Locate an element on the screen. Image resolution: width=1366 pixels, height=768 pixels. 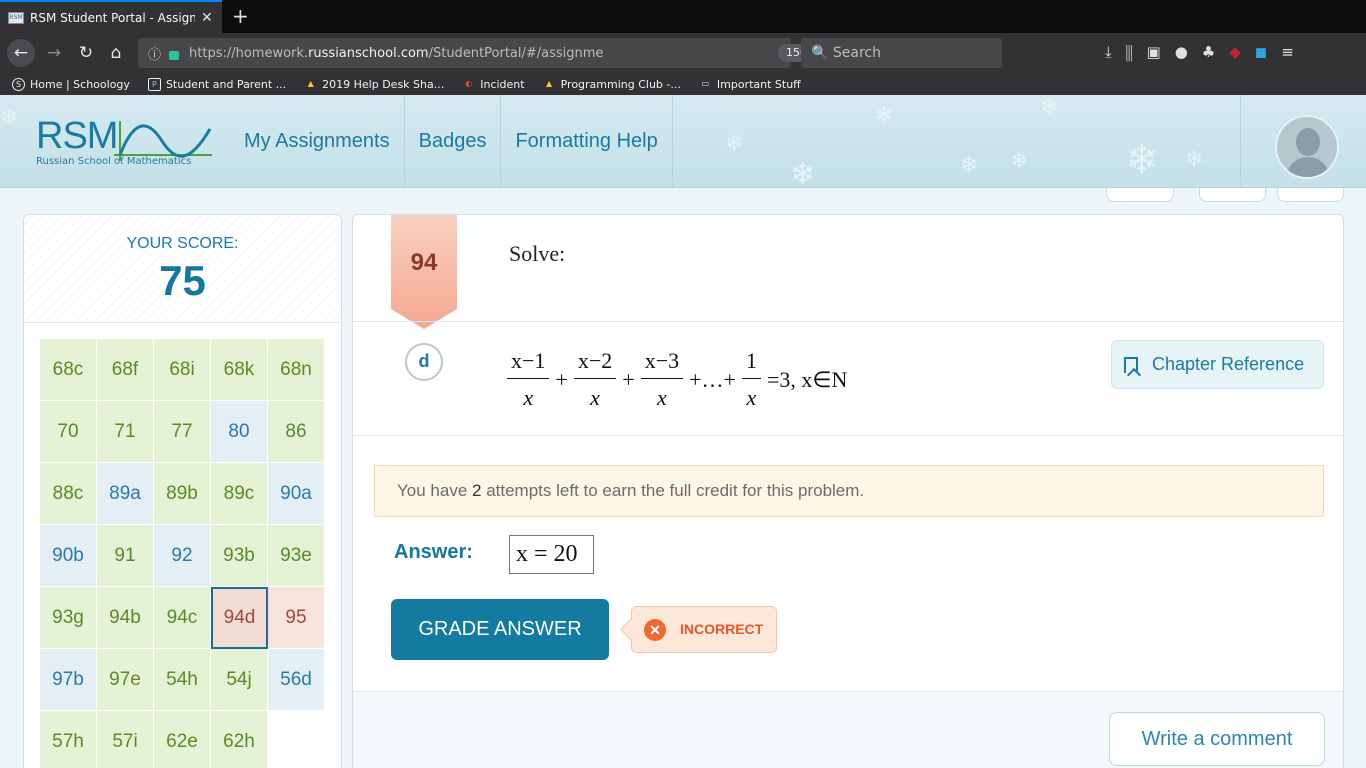
library-icon: ⫼ is located at coordinates (1136, 52).